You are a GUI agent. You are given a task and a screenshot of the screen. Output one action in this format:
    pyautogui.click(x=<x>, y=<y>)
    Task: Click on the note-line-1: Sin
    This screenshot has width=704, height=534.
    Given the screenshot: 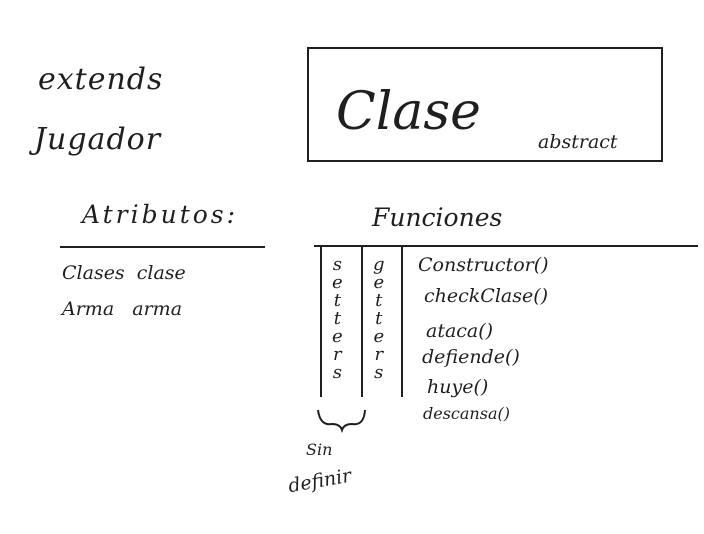 What is the action you would take?
    pyautogui.click(x=319, y=449)
    